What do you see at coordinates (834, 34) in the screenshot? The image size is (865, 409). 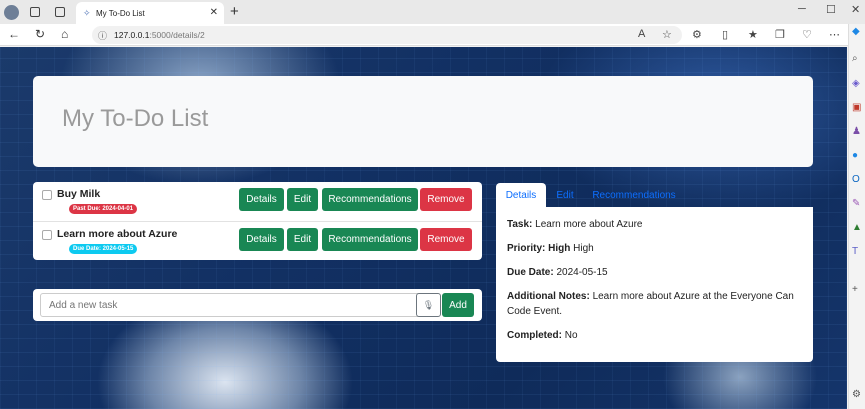 I see `more-options-icon: ⋯` at bounding box center [834, 34].